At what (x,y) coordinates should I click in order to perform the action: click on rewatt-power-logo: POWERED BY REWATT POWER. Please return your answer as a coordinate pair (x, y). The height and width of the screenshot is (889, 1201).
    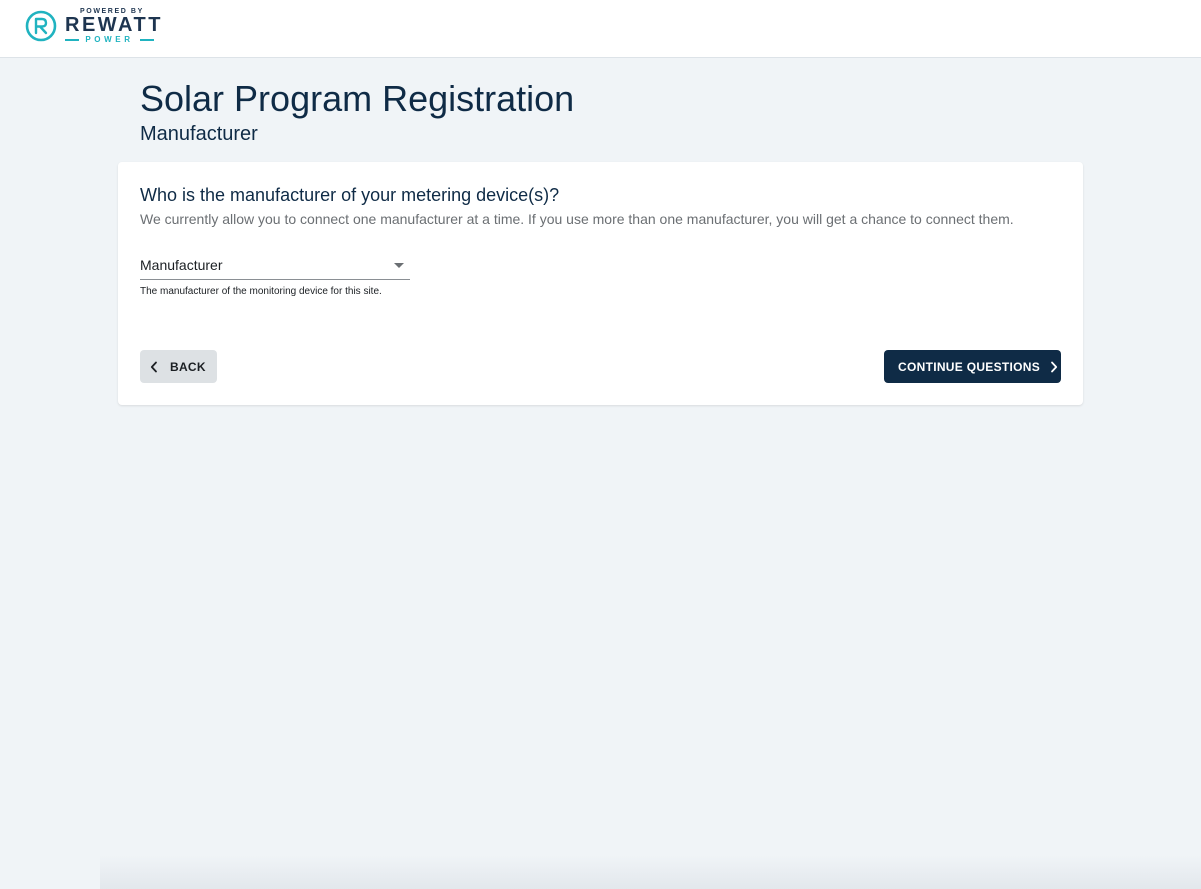
    Looking at the image, I should click on (92, 26).